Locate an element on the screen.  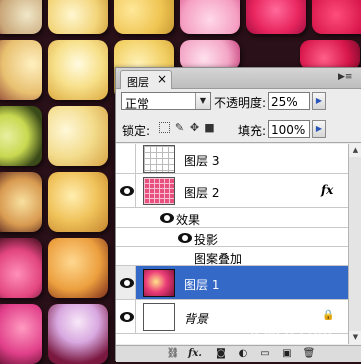
effect-row-pattern-overlay: 图案叠加 is located at coordinates (232, 256).